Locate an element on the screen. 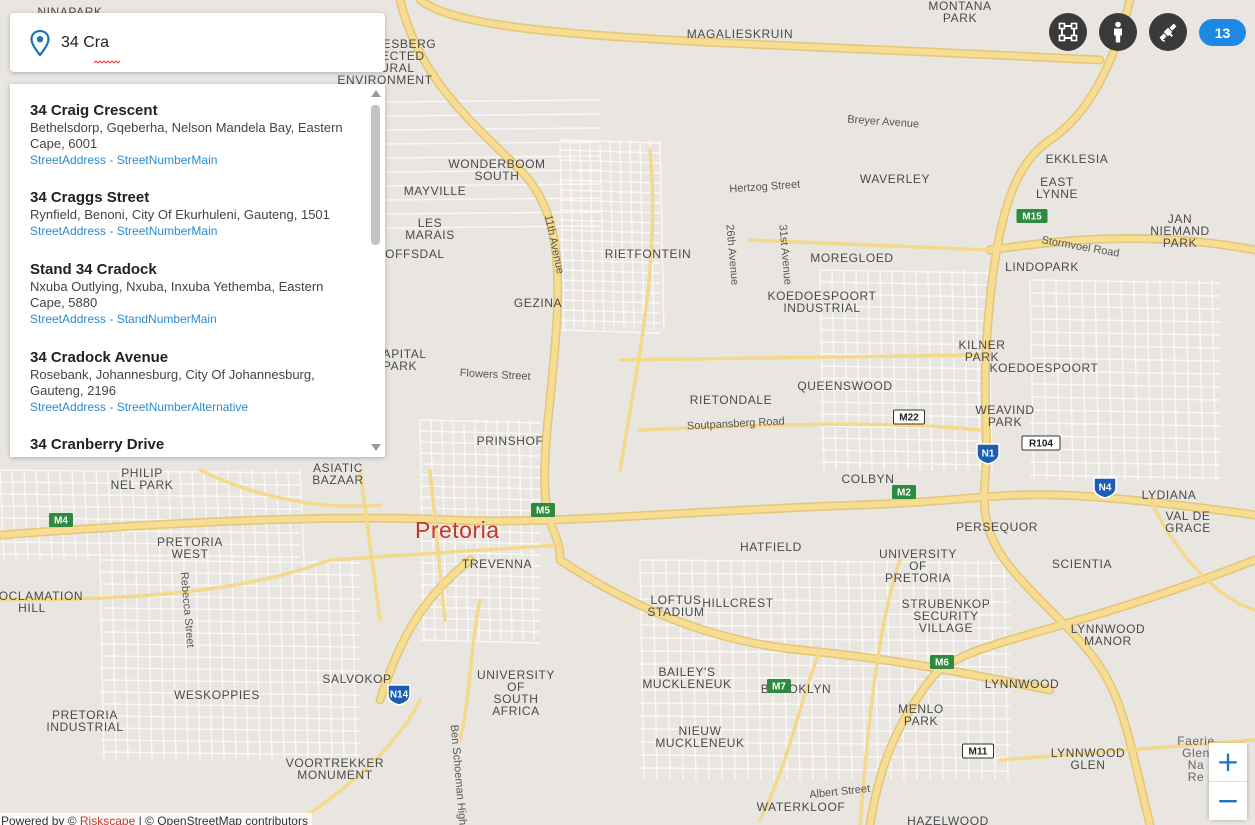  place-label: TREVENNA is located at coordinates (497, 564).